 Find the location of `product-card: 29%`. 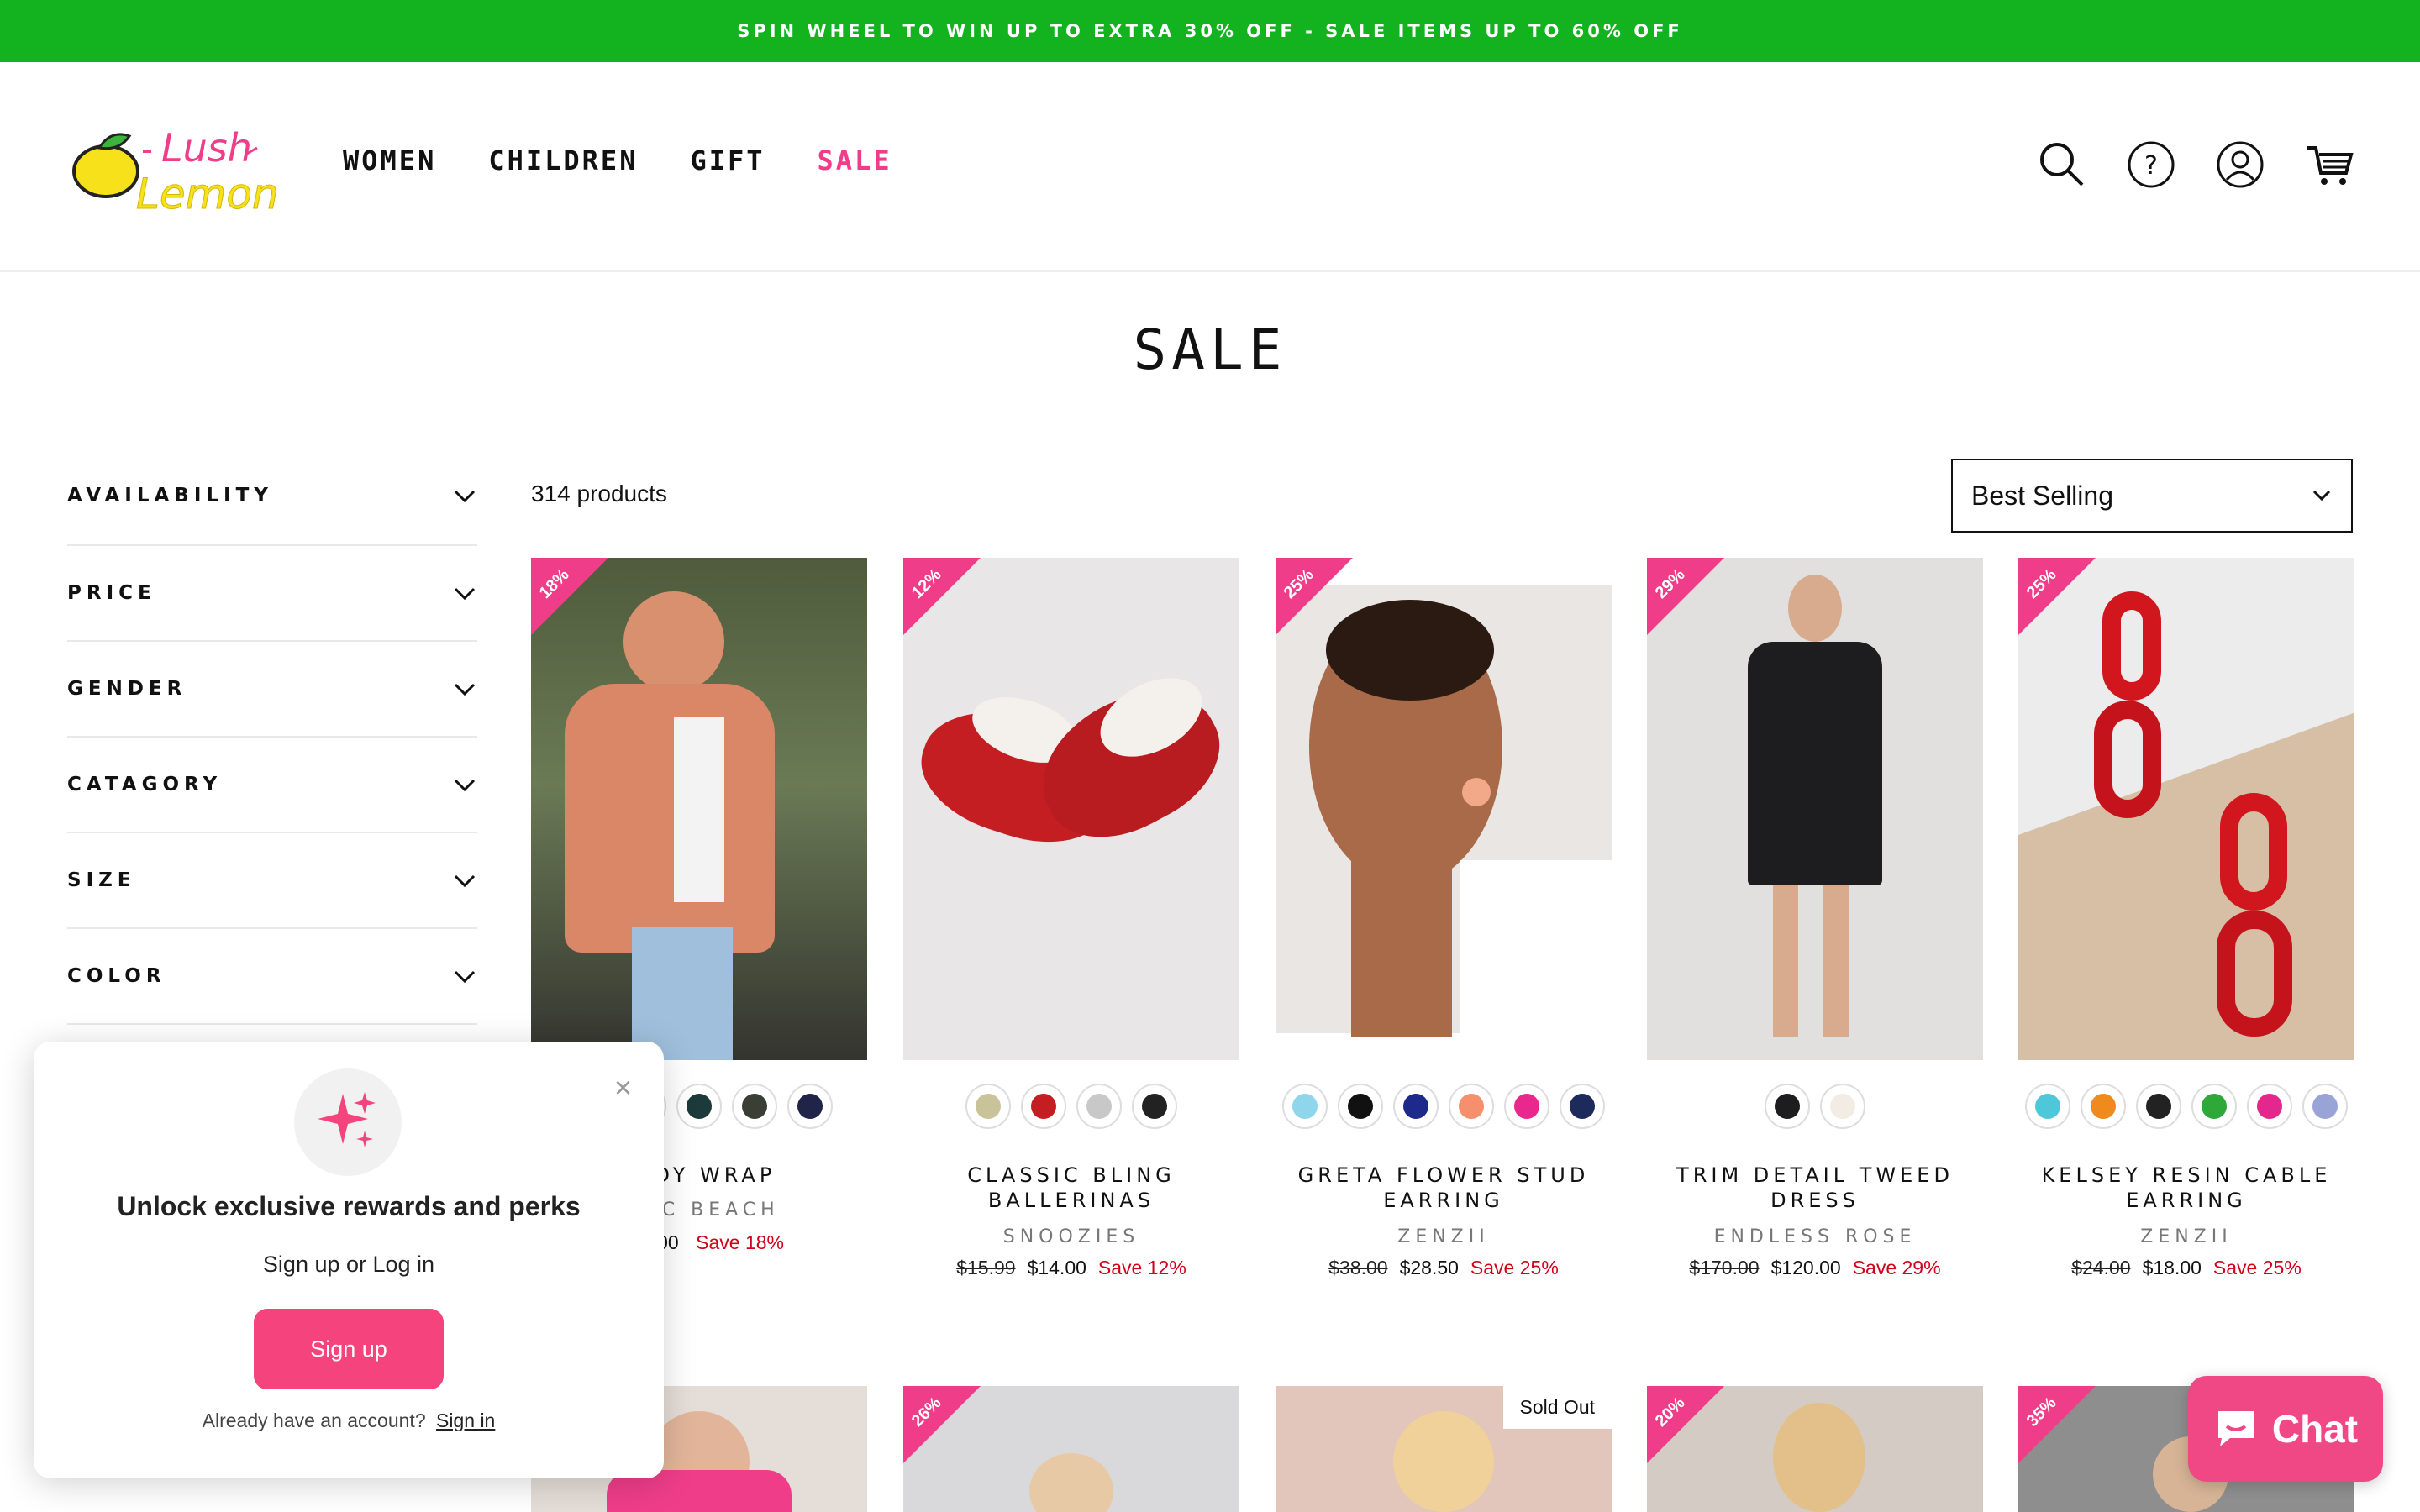

product-card: 29% is located at coordinates (1815, 809).